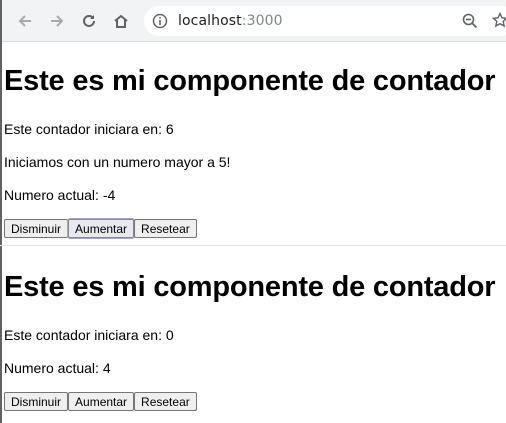 This screenshot has width=506, height=423. What do you see at coordinates (121, 21) in the screenshot?
I see `home-icon` at bounding box center [121, 21].